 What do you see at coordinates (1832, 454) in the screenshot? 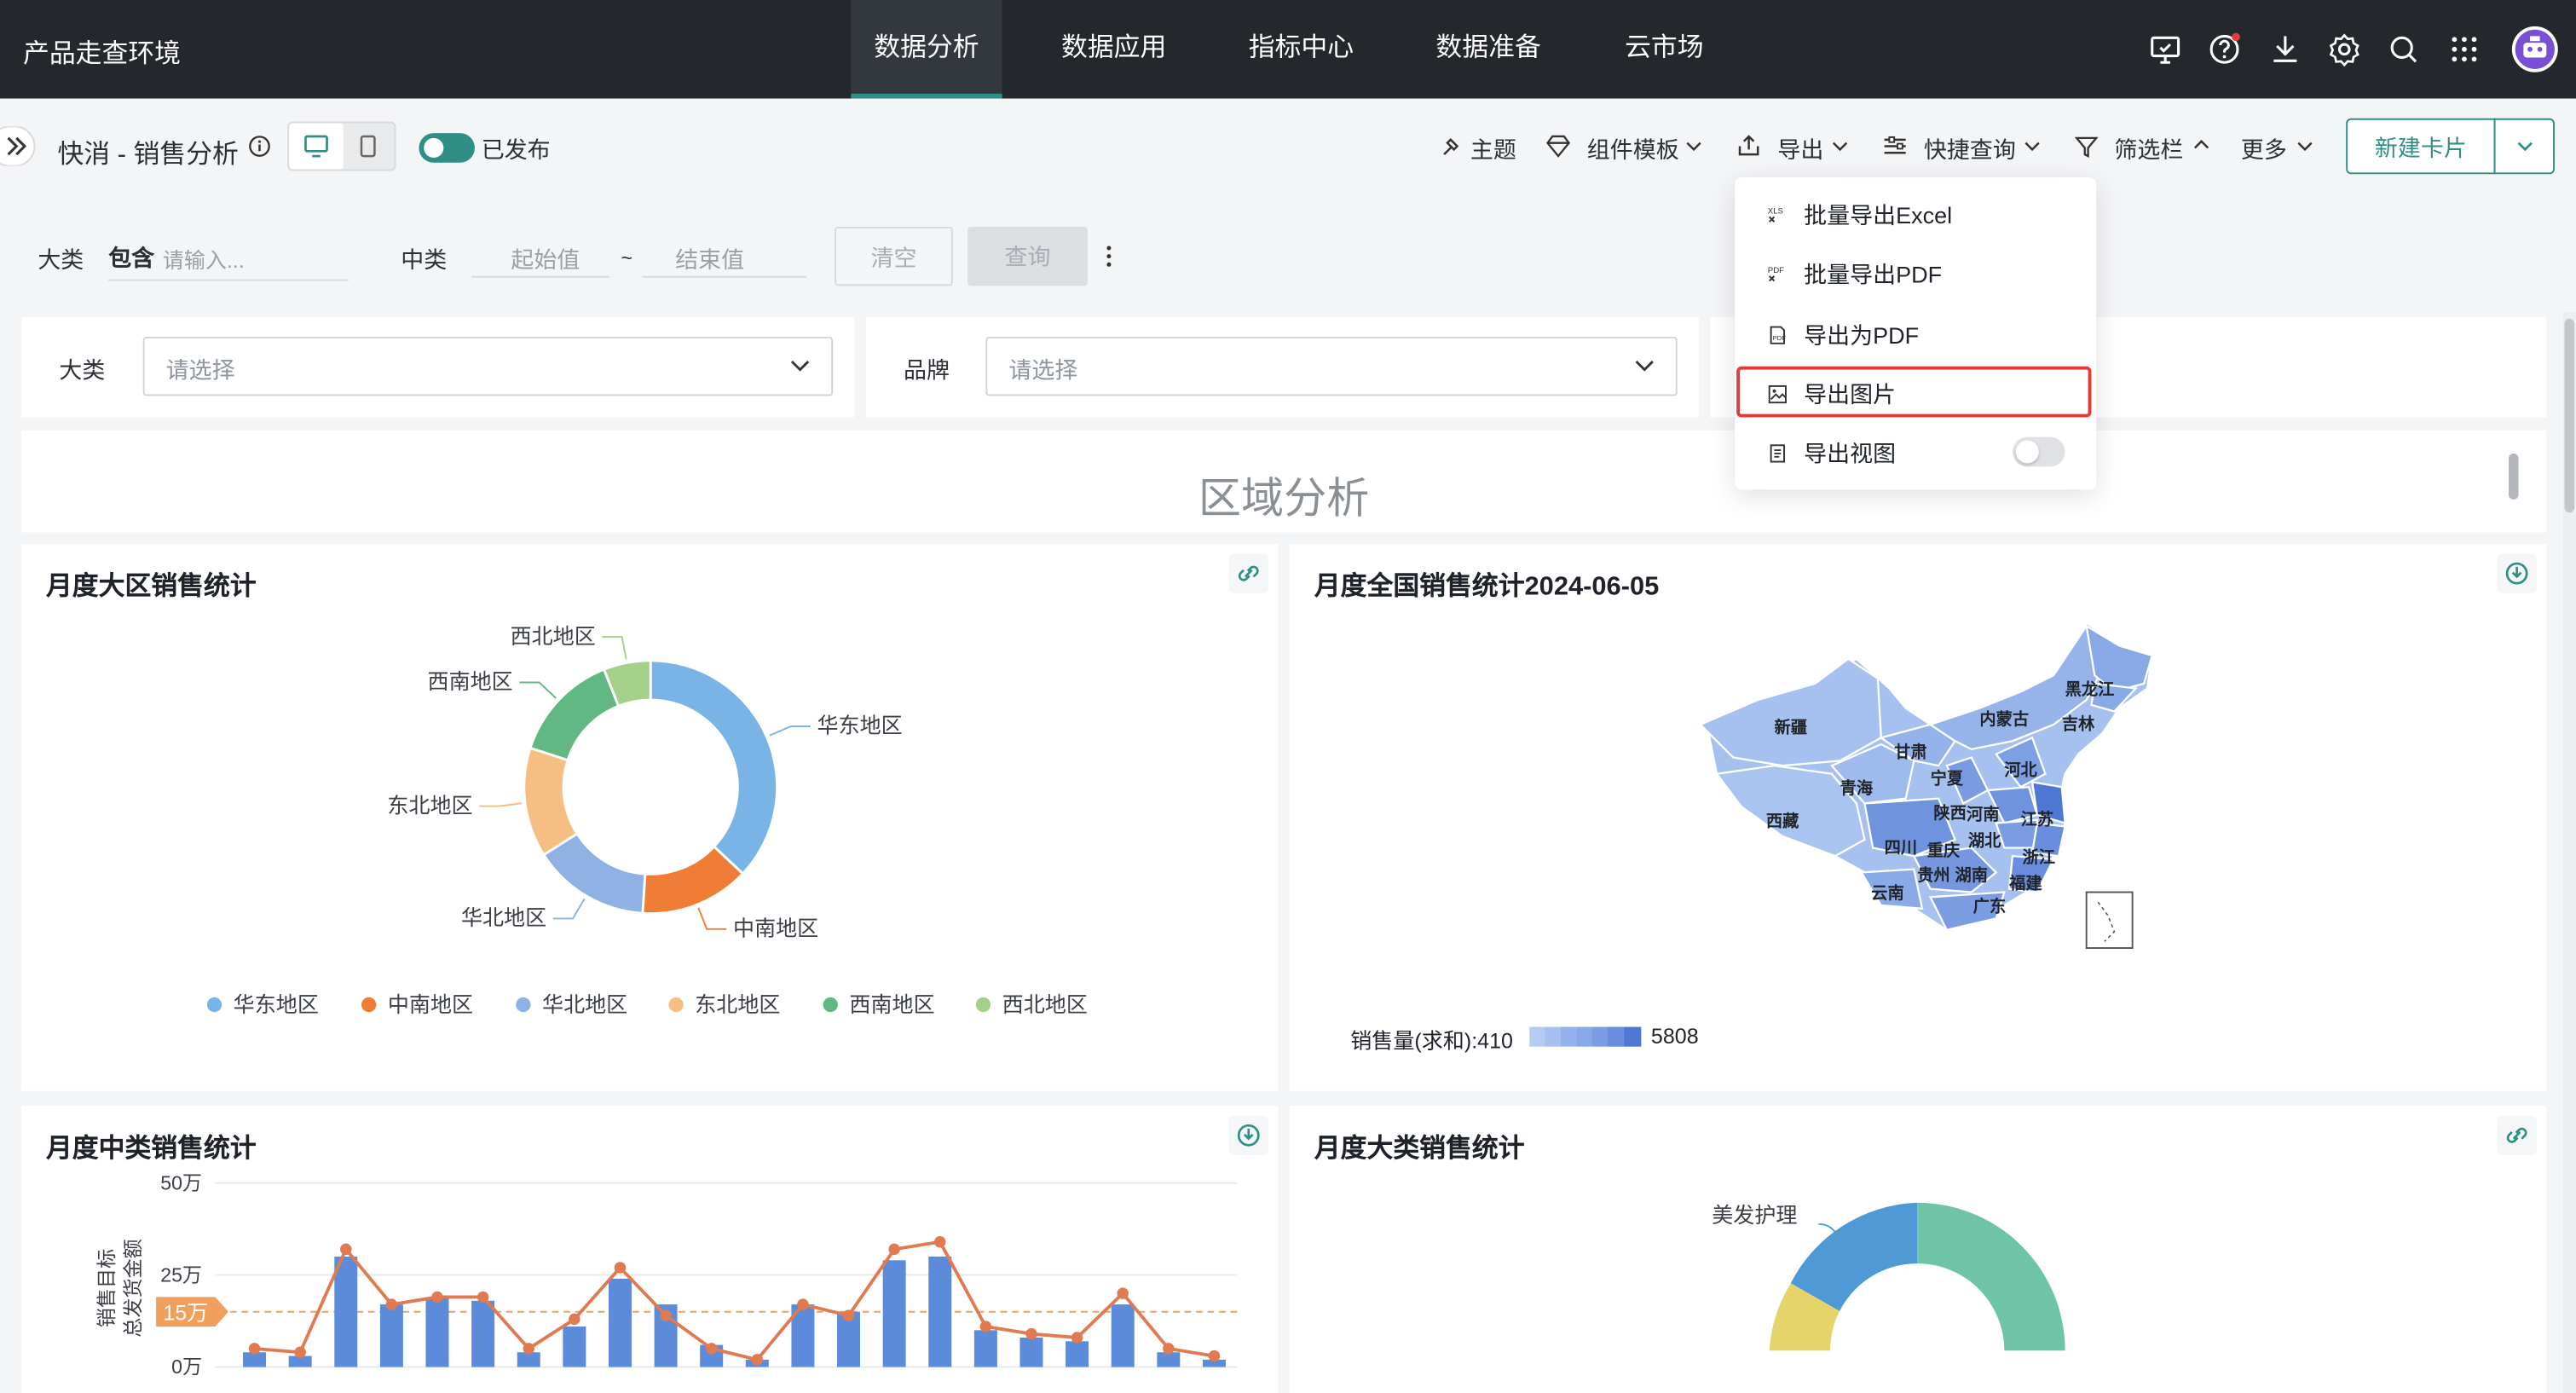
I see `export-view-menu-item: 导出视图` at bounding box center [1832, 454].